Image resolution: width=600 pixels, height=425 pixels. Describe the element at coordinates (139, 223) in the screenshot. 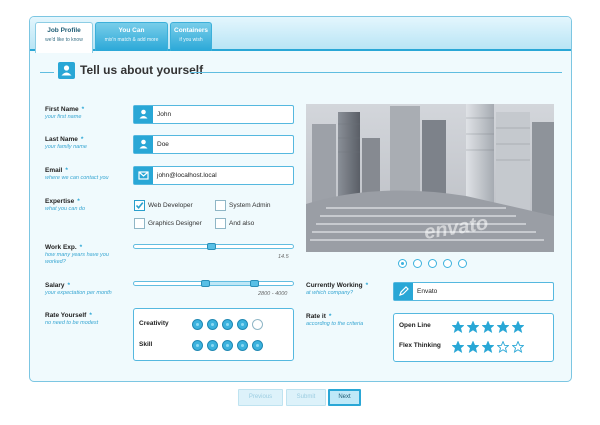

I see `checkbox-graphics-designer` at that location.